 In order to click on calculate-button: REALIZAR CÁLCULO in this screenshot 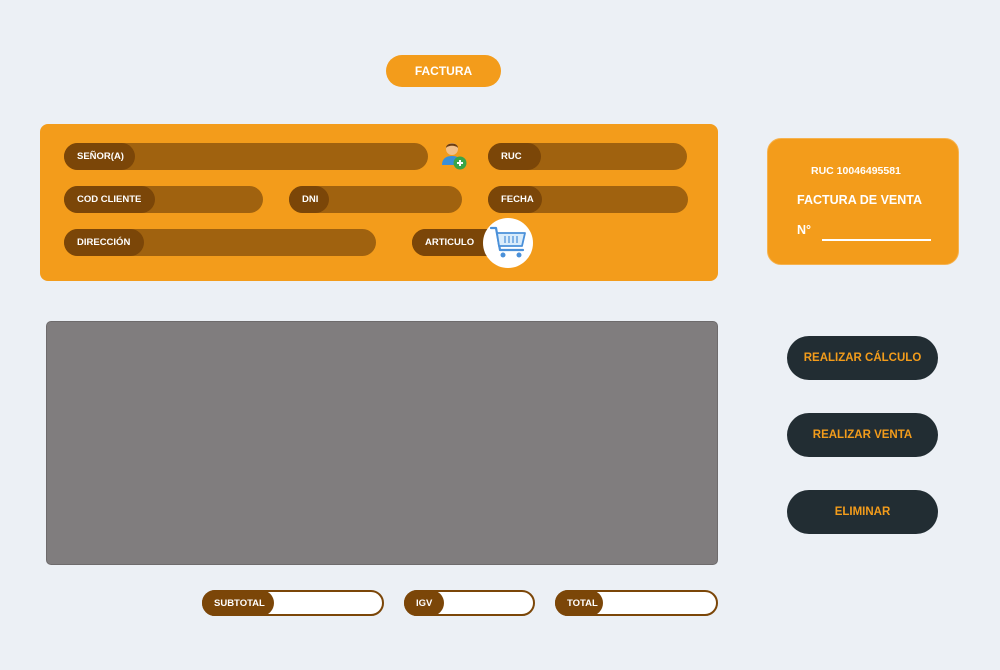, I will do `click(862, 358)`.